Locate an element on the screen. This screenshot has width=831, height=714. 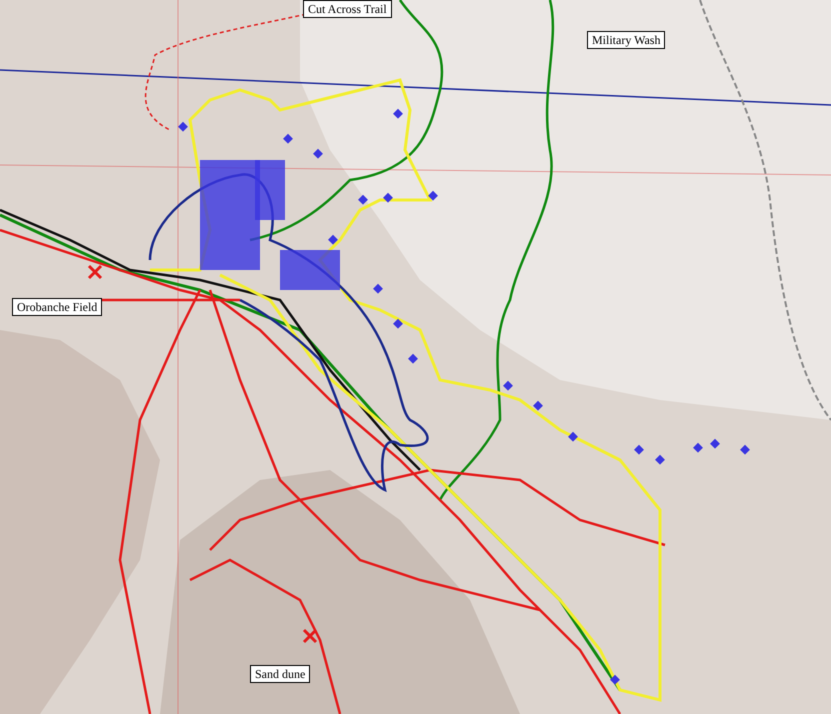
map-label: Military Wash is located at coordinates (626, 40).